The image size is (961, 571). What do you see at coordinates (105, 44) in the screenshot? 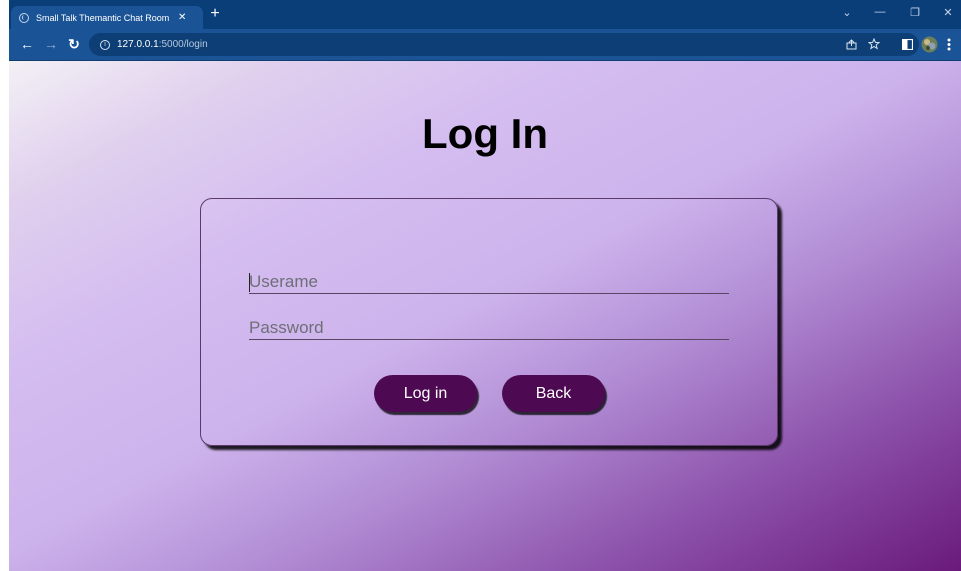
I see `info-icon: i` at bounding box center [105, 44].